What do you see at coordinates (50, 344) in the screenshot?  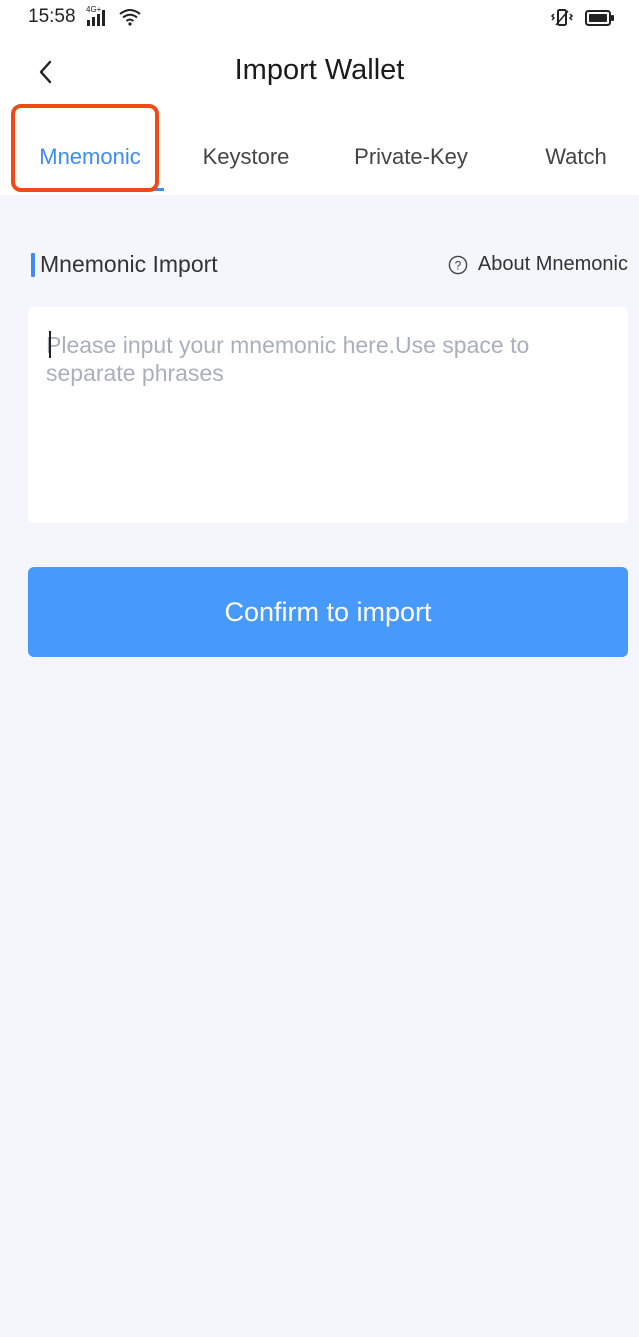 I see `text-cursor` at bounding box center [50, 344].